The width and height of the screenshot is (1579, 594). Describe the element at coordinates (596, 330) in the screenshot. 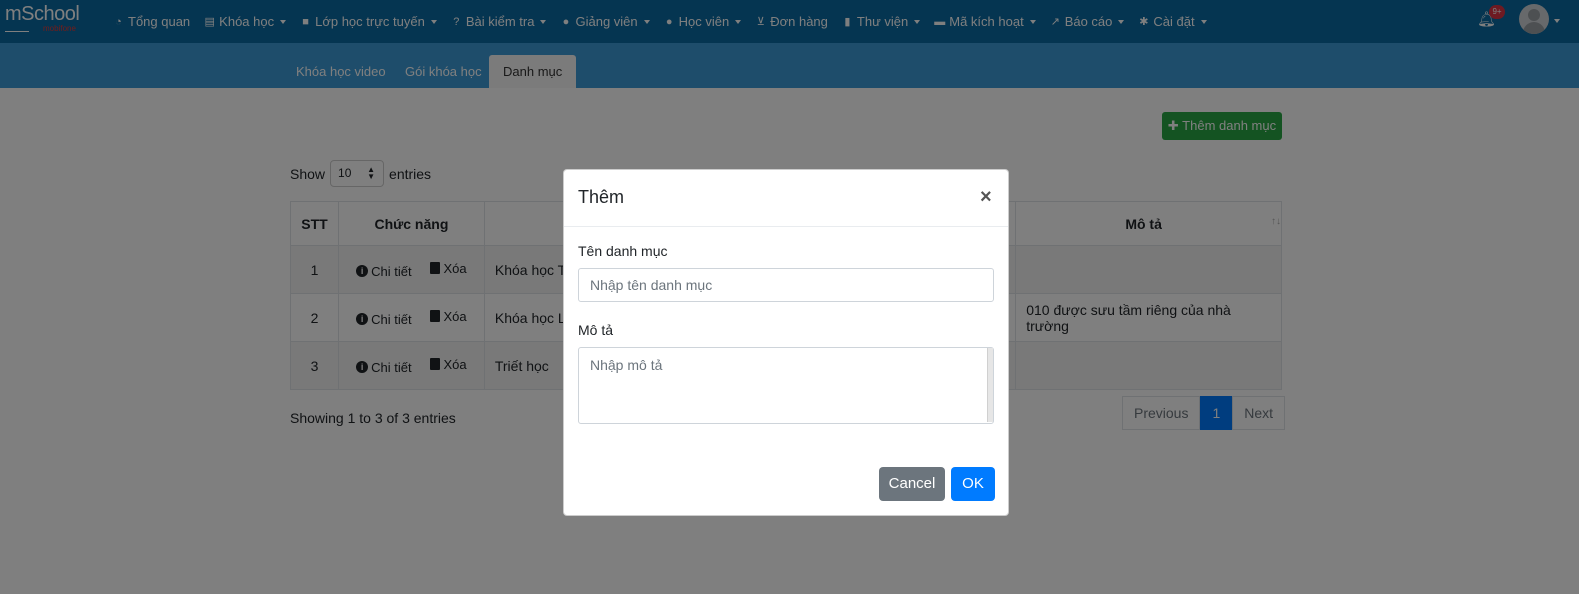

I see `description-label: Mô tả` at that location.